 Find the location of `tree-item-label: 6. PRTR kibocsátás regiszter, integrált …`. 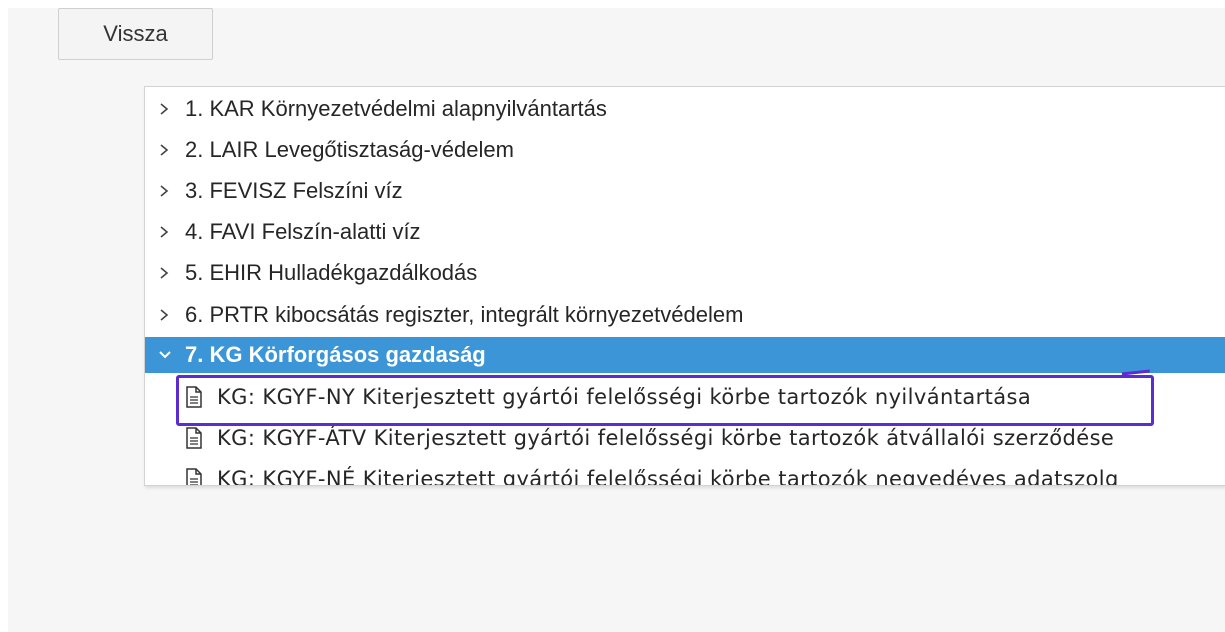

tree-item-label: 6. PRTR kibocsátás regiszter, integrált … is located at coordinates (464, 314).